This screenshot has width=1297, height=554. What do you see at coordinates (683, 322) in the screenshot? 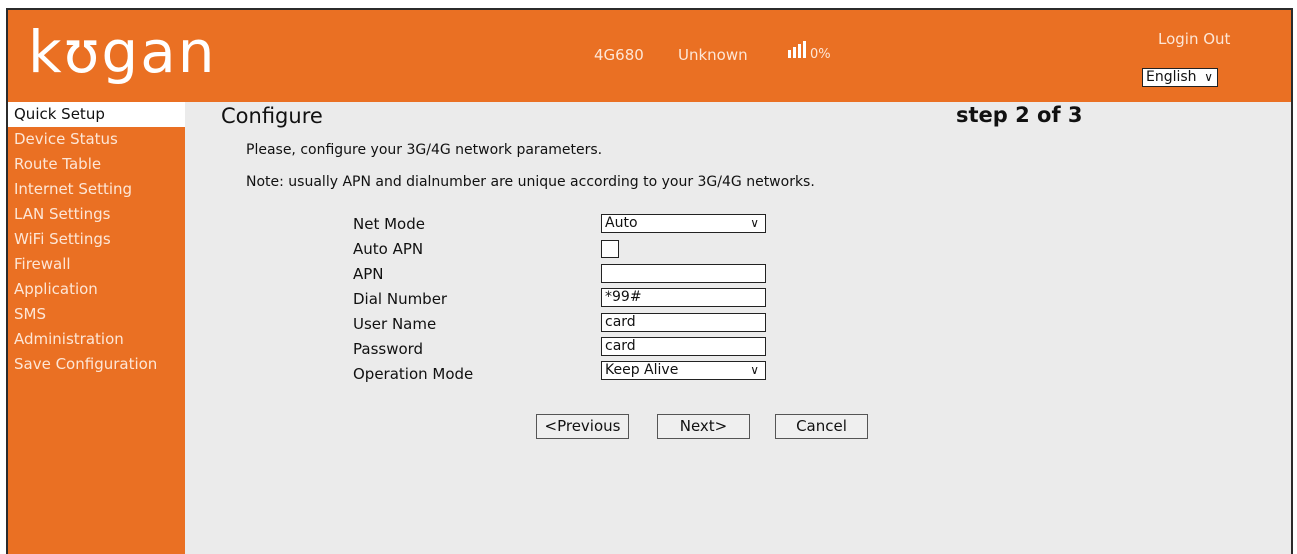
I see `user-name-input: card` at bounding box center [683, 322].